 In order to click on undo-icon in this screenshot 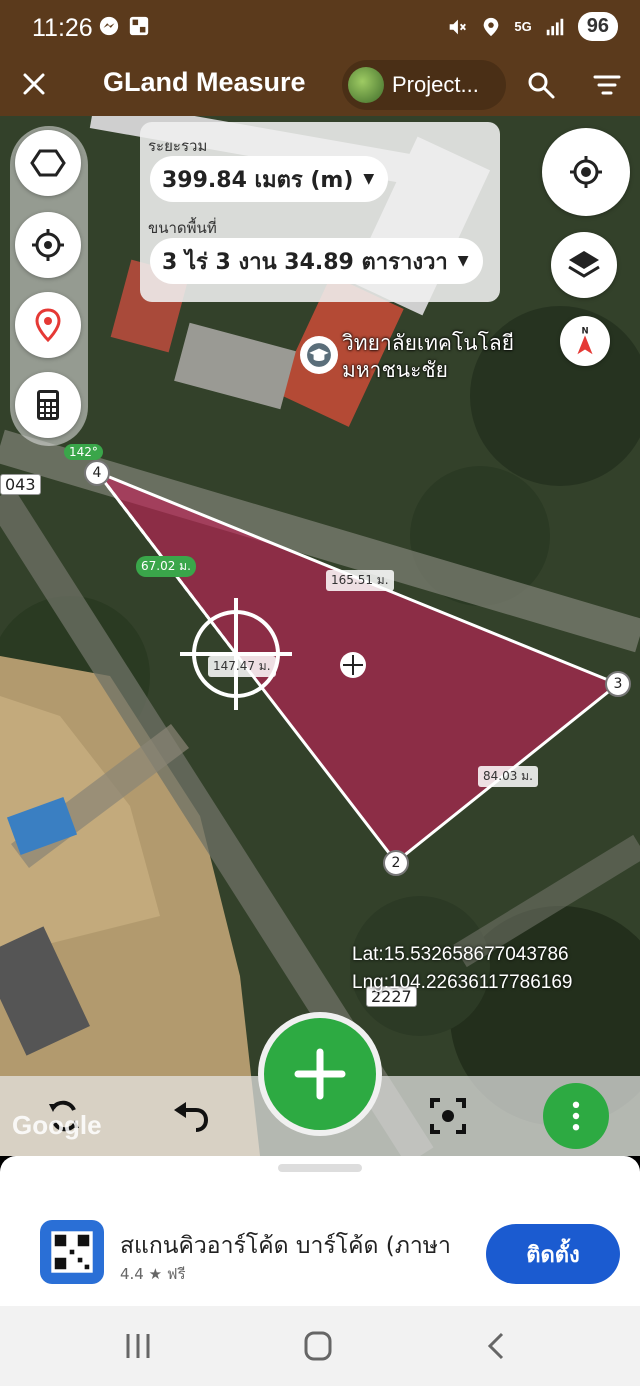, I will do `click(190, 1116)`.